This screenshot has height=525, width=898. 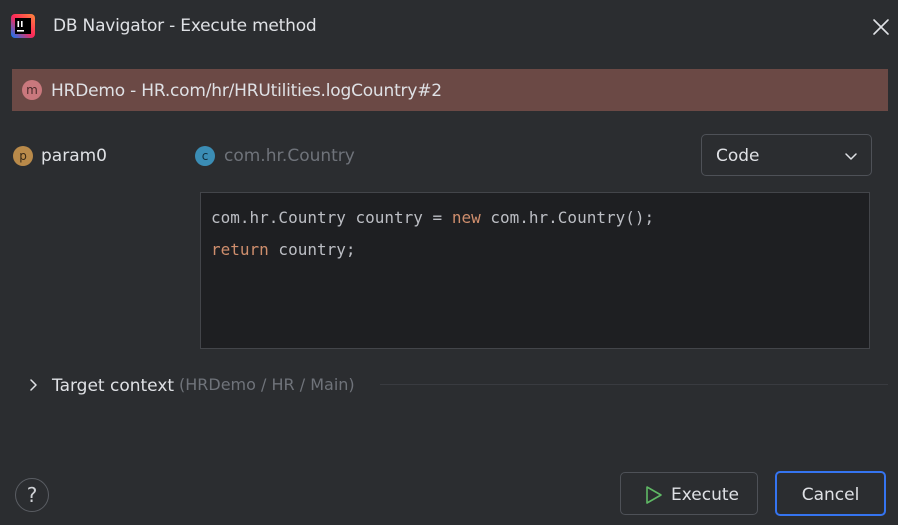 What do you see at coordinates (738, 156) in the screenshot?
I see `input-mode-value: Code` at bounding box center [738, 156].